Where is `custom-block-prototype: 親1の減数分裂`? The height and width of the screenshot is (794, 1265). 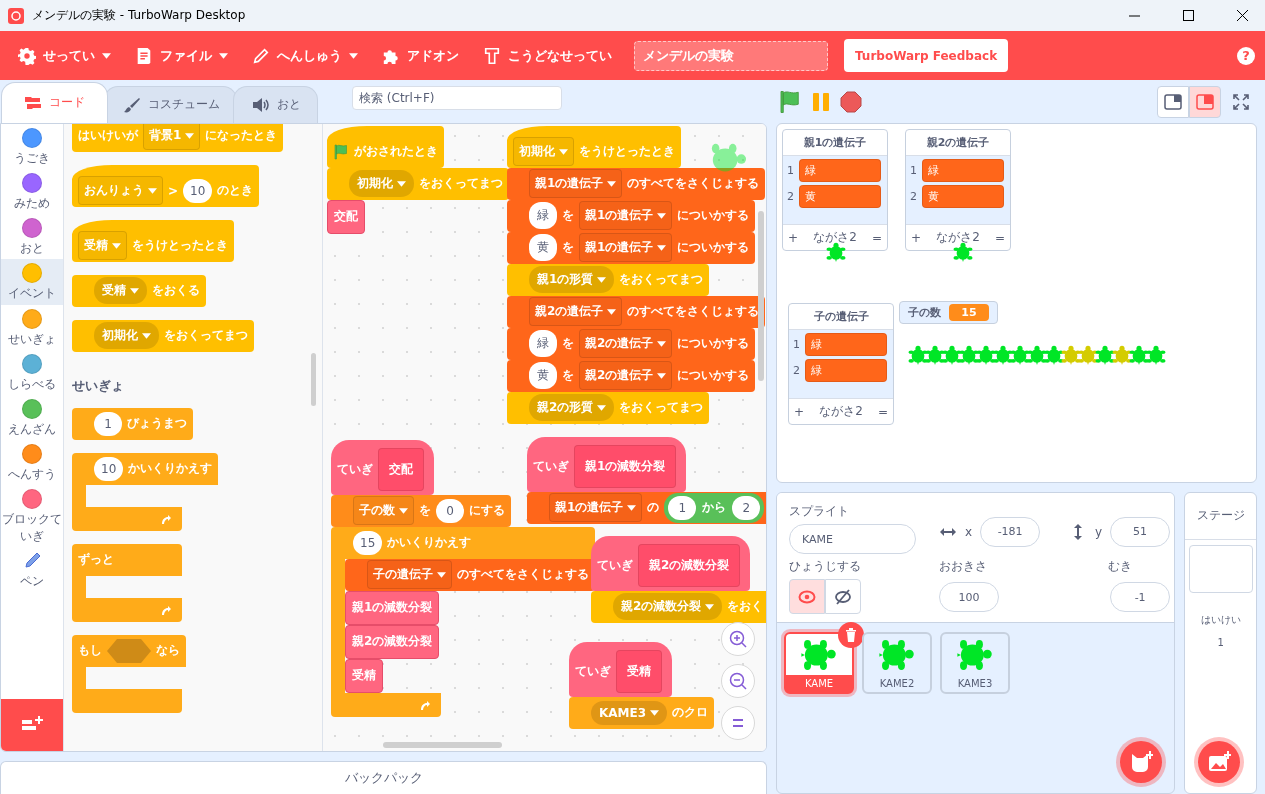 custom-block-prototype: 親1の減数分裂 is located at coordinates (625, 466).